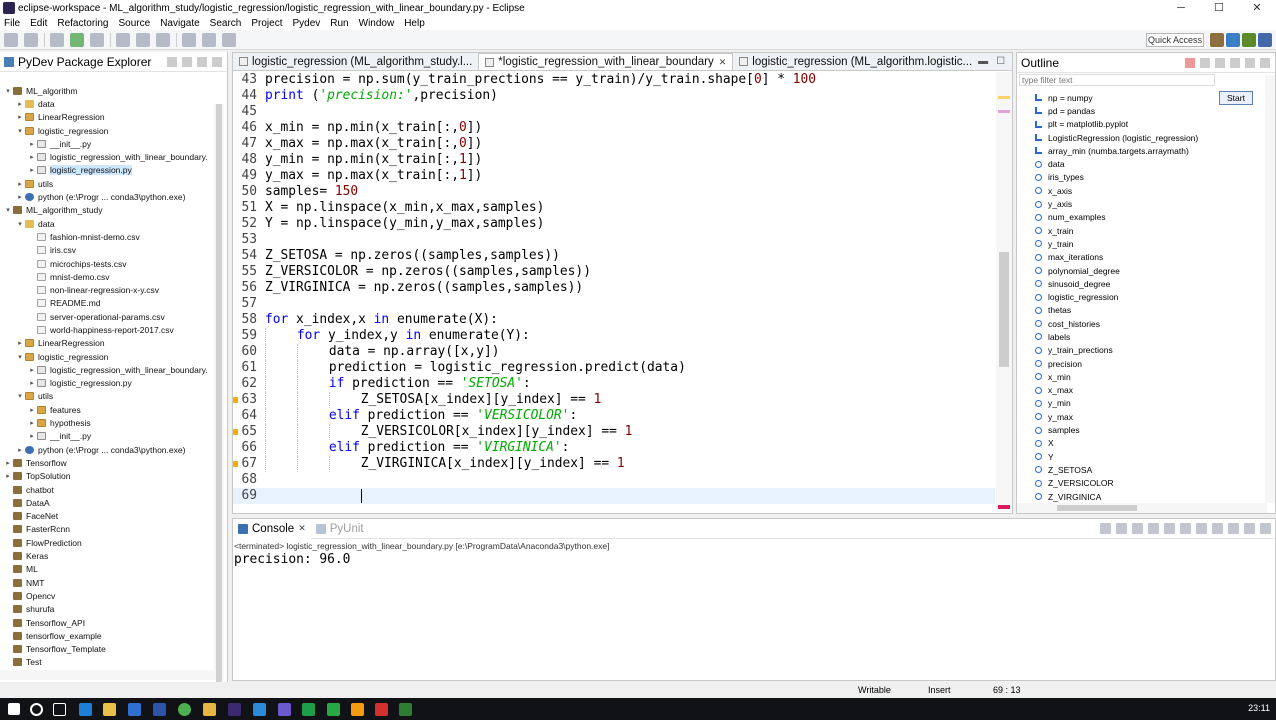 This screenshot has width=1276, height=720. Describe the element at coordinates (1145, 217) in the screenshot. I see `outline-item: num_examples` at that location.